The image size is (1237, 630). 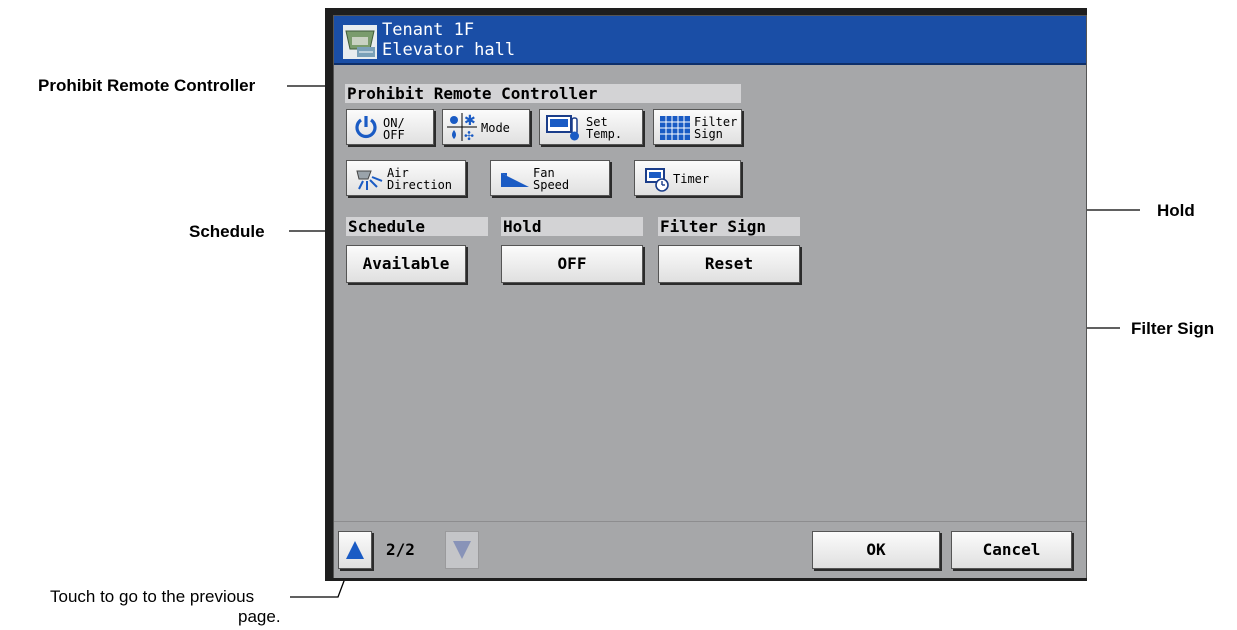 I want to click on indoor-unit-icon, so click(x=360, y=42).